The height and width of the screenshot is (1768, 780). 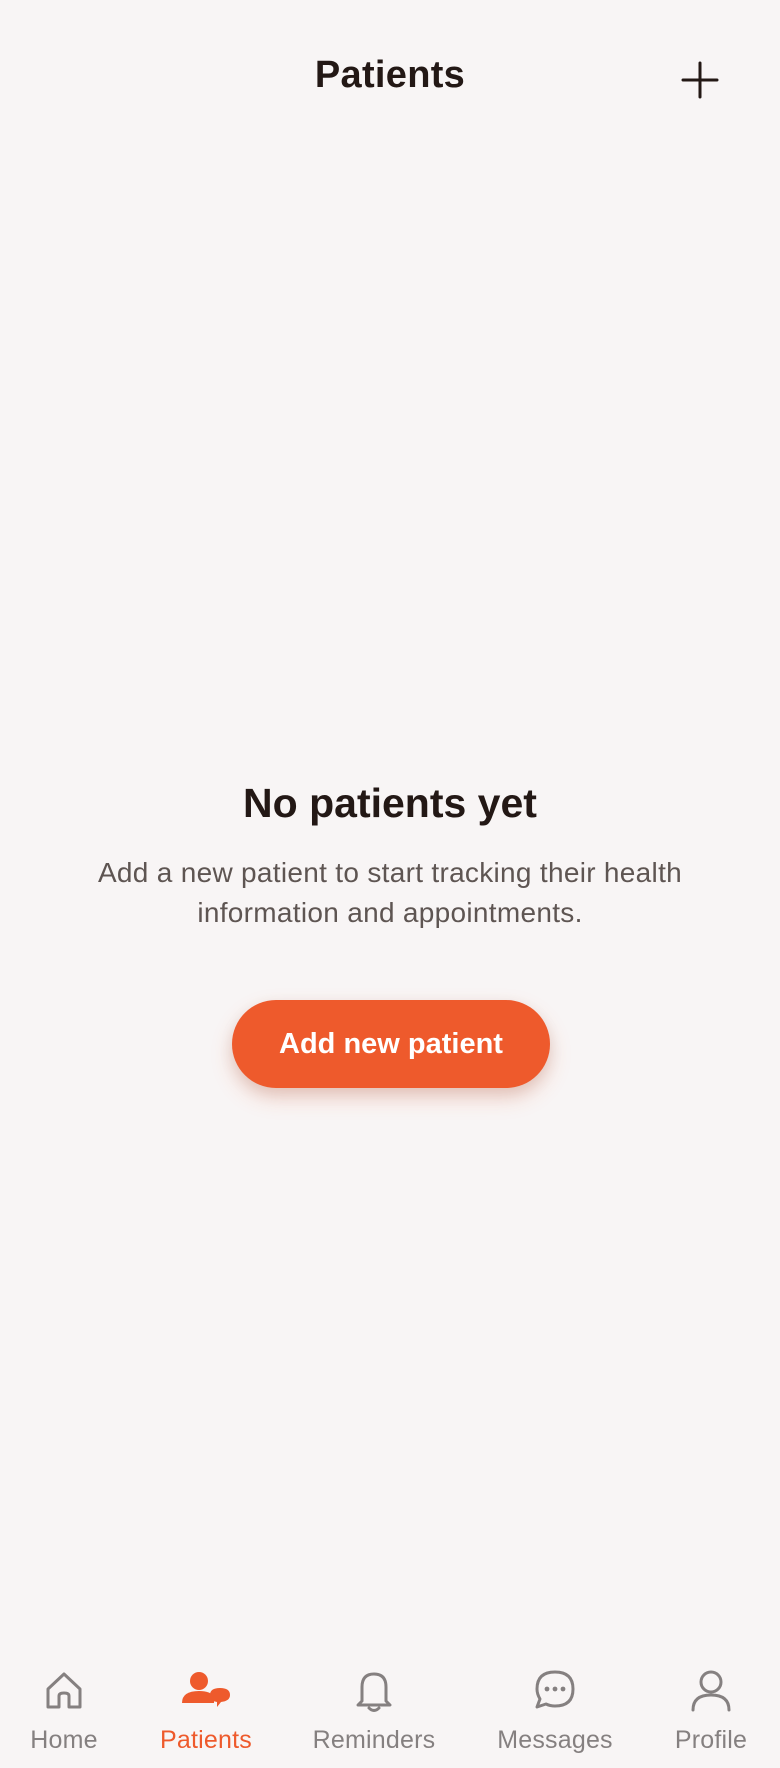 I want to click on plus-icon, so click(x=700, y=80).